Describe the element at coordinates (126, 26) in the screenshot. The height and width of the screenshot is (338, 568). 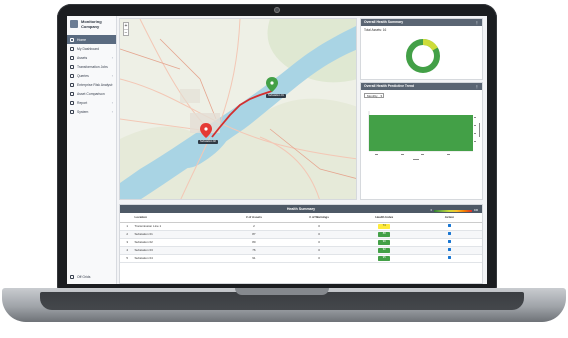
I see `zoom-in-button: +` at that location.